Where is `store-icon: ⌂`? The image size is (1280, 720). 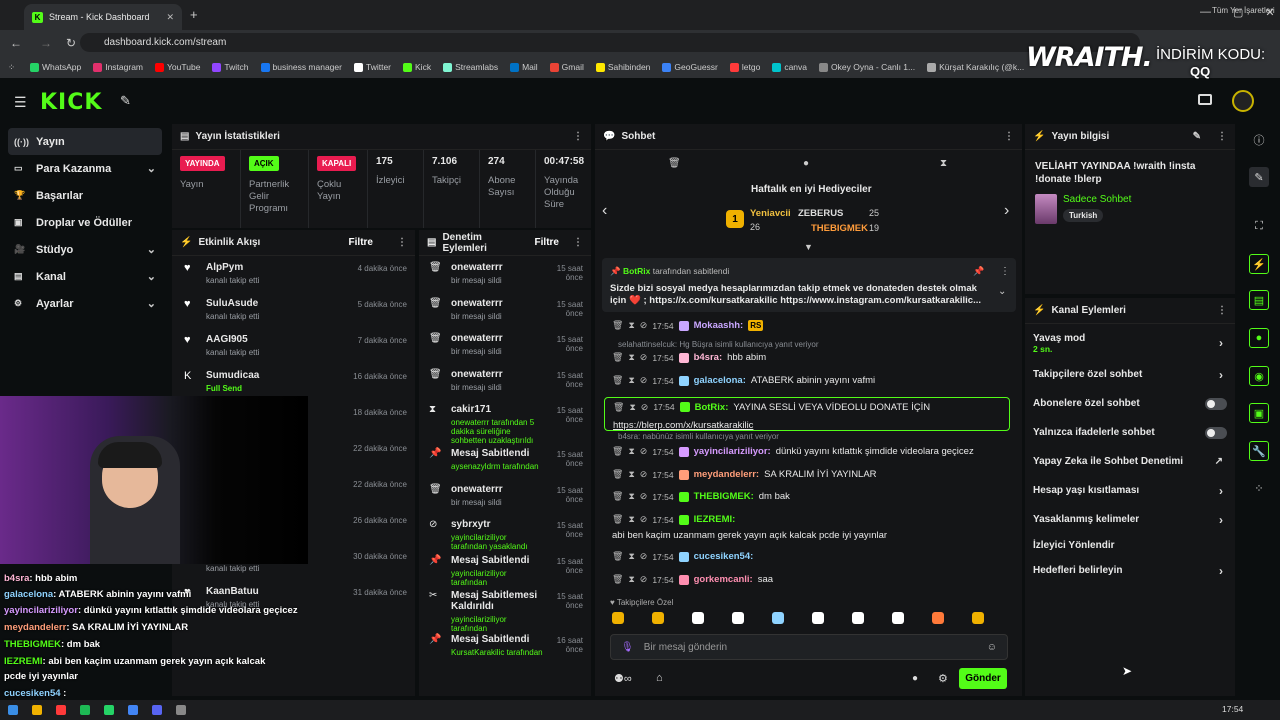
store-icon: ⌂ is located at coordinates (659, 678).